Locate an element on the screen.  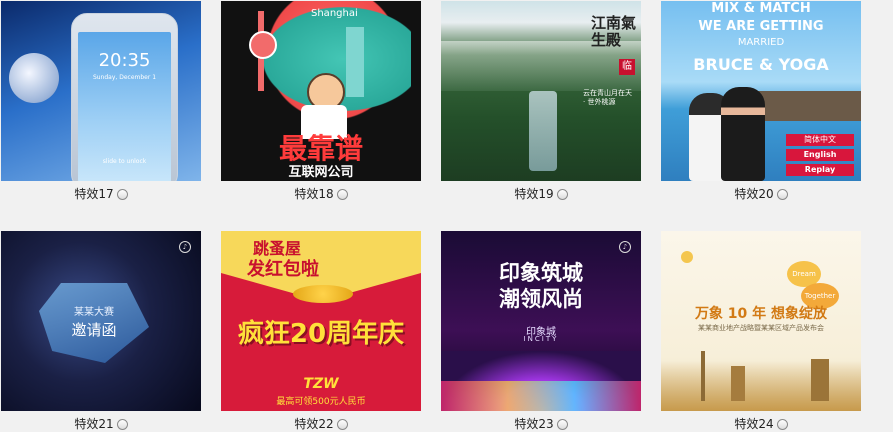
date-text: Sunday, December 1 is located at coordinates (124, 77).